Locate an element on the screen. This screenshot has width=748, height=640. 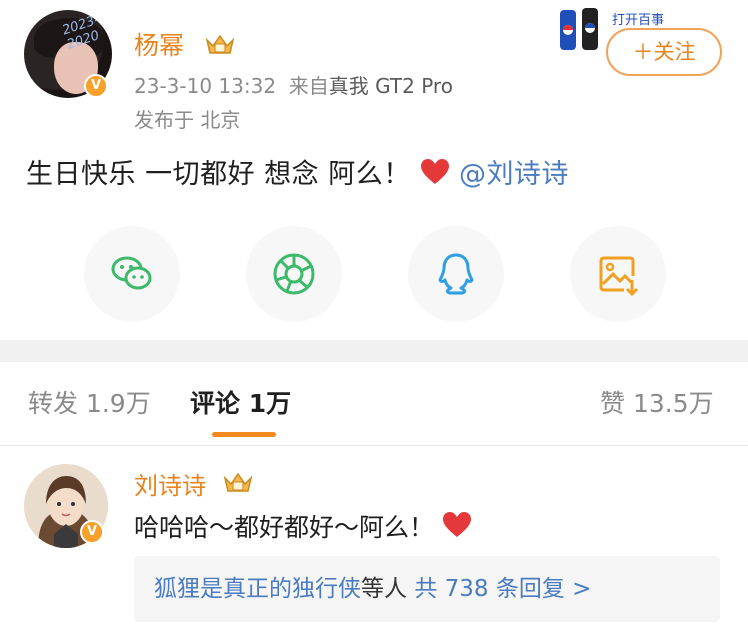
qq-share-button is located at coordinates (456, 274).